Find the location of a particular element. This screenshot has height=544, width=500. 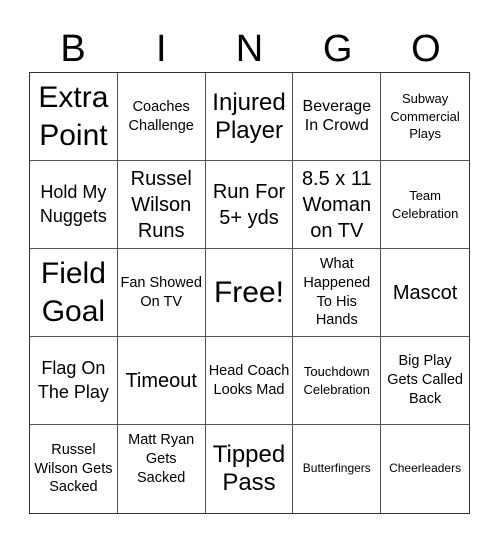

header-letter-b: B is located at coordinates (73, 49).